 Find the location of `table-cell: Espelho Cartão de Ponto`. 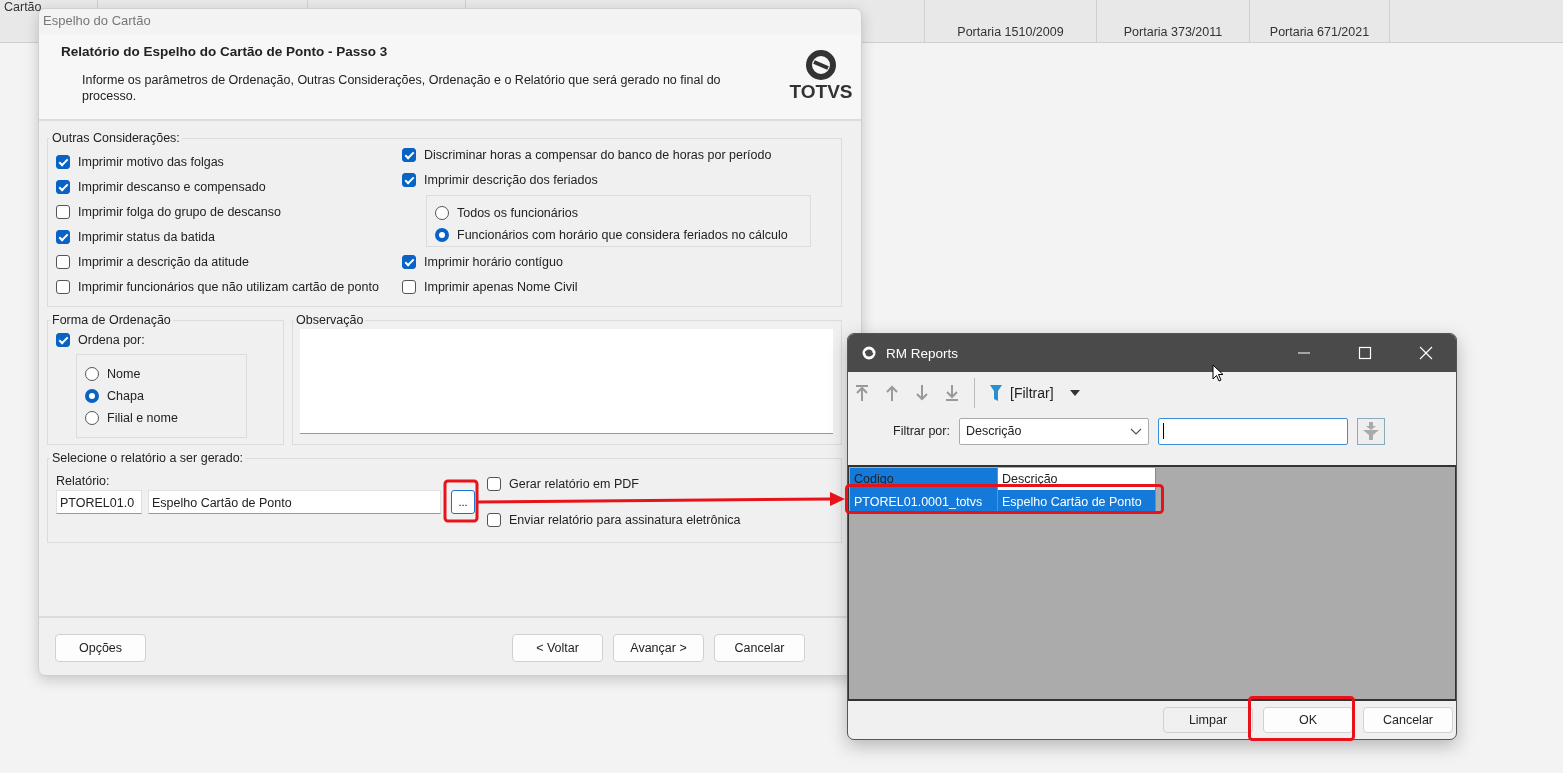

table-cell: Espelho Cartão de Ponto is located at coordinates (1077, 502).